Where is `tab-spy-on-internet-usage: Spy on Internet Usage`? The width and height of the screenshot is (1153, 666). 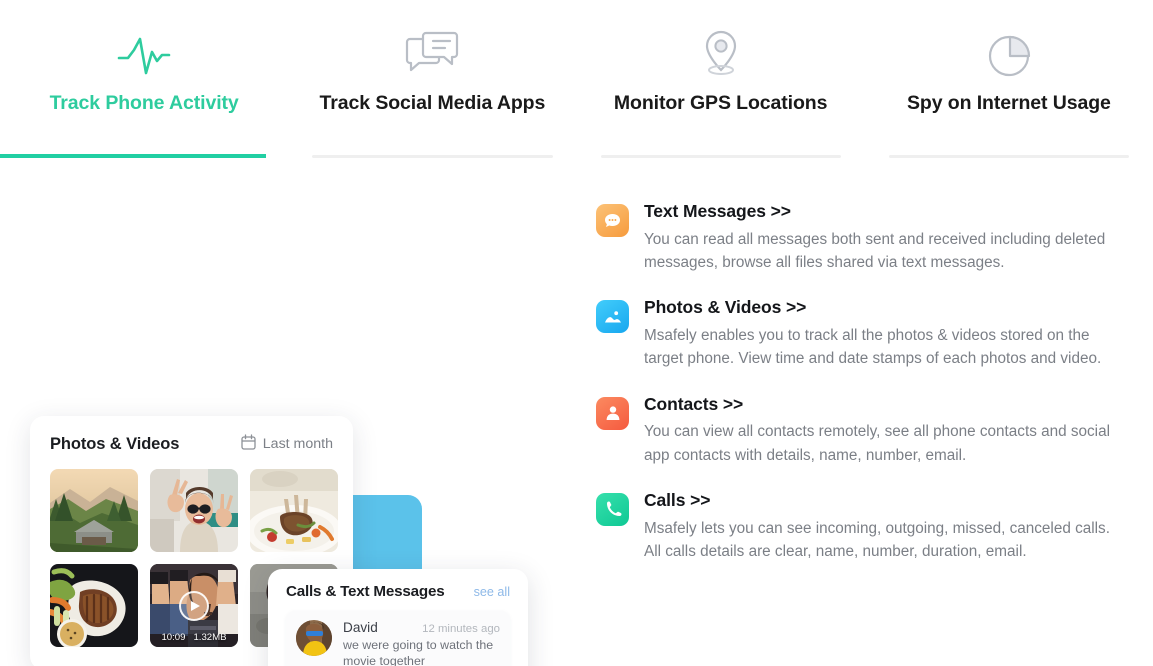 tab-spy-on-internet-usage: Spy on Internet Usage is located at coordinates (1009, 79).